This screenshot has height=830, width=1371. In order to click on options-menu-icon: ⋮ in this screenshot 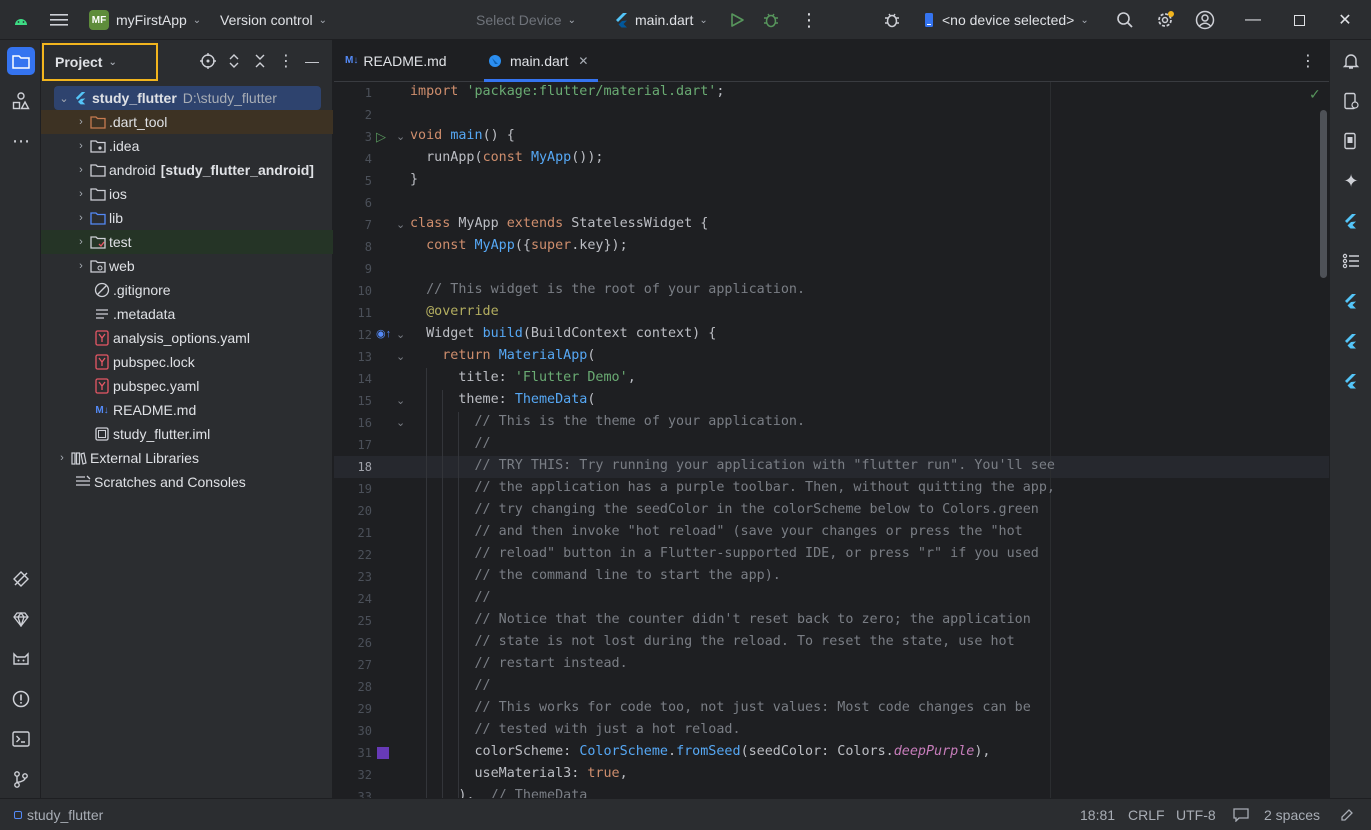, I will do `click(286, 61)`.